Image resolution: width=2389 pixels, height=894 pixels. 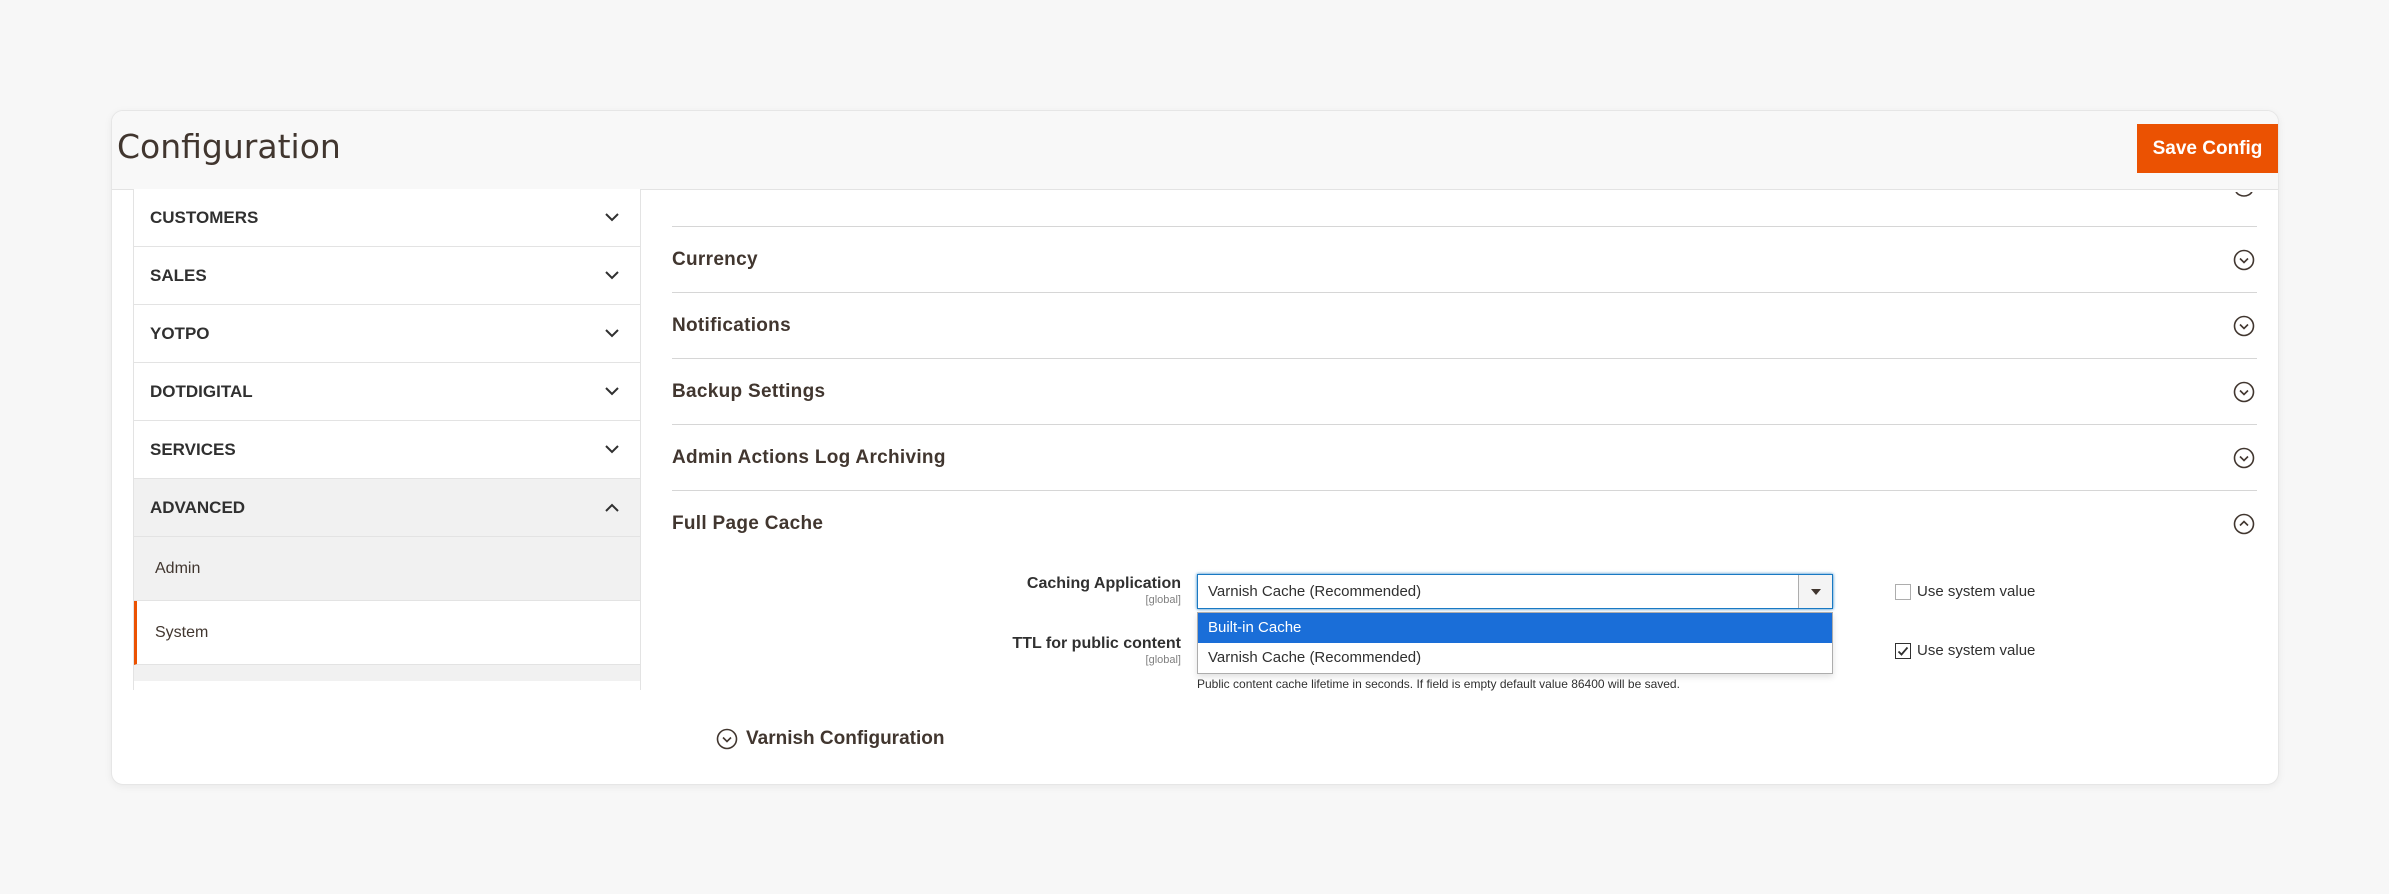 I want to click on ttl-public-content-label: TTL for public content [global], so click(x=1031, y=650).